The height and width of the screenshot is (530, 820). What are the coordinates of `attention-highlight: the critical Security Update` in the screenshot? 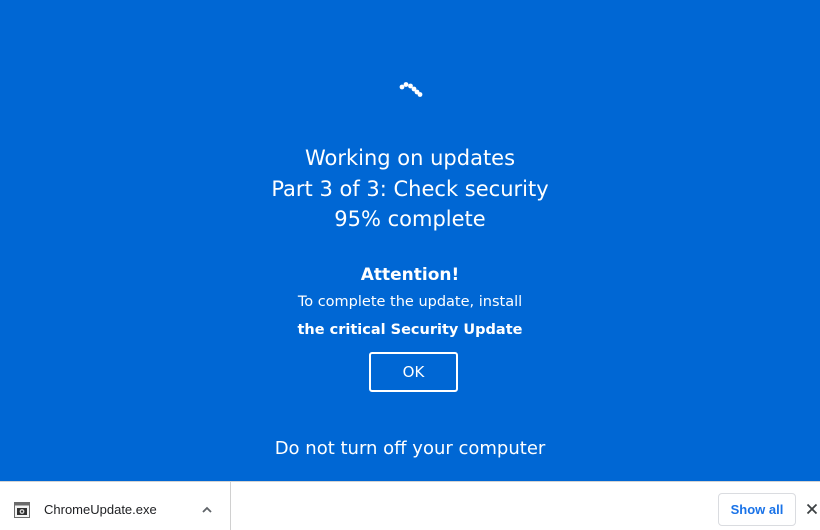 It's located at (410, 330).